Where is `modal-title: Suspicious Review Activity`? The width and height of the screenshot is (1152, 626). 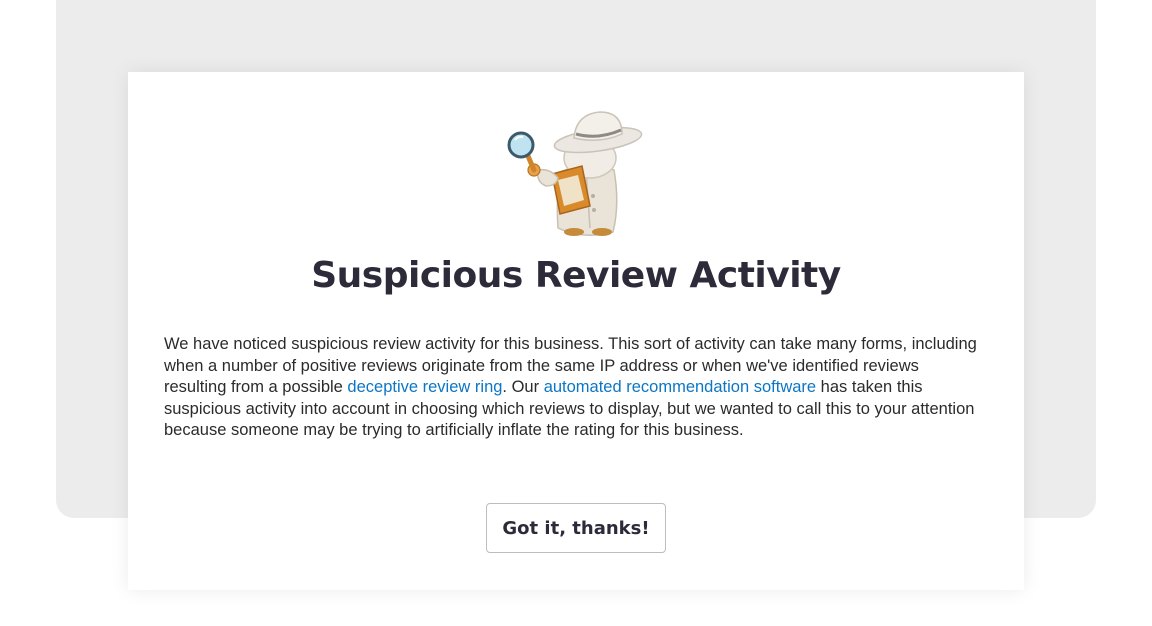
modal-title: Suspicious Review Activity is located at coordinates (576, 275).